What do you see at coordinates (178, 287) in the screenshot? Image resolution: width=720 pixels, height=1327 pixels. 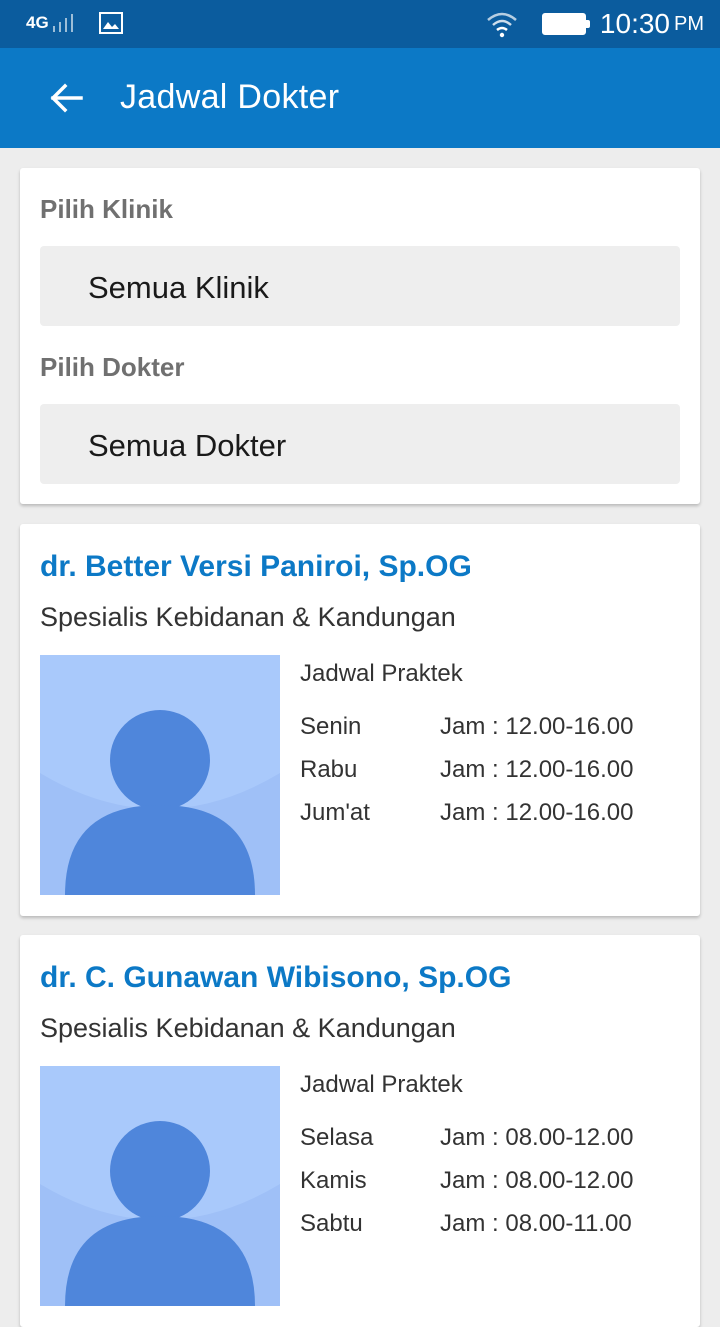 I see `clinic-selected-value: Semua Klinik` at bounding box center [178, 287].